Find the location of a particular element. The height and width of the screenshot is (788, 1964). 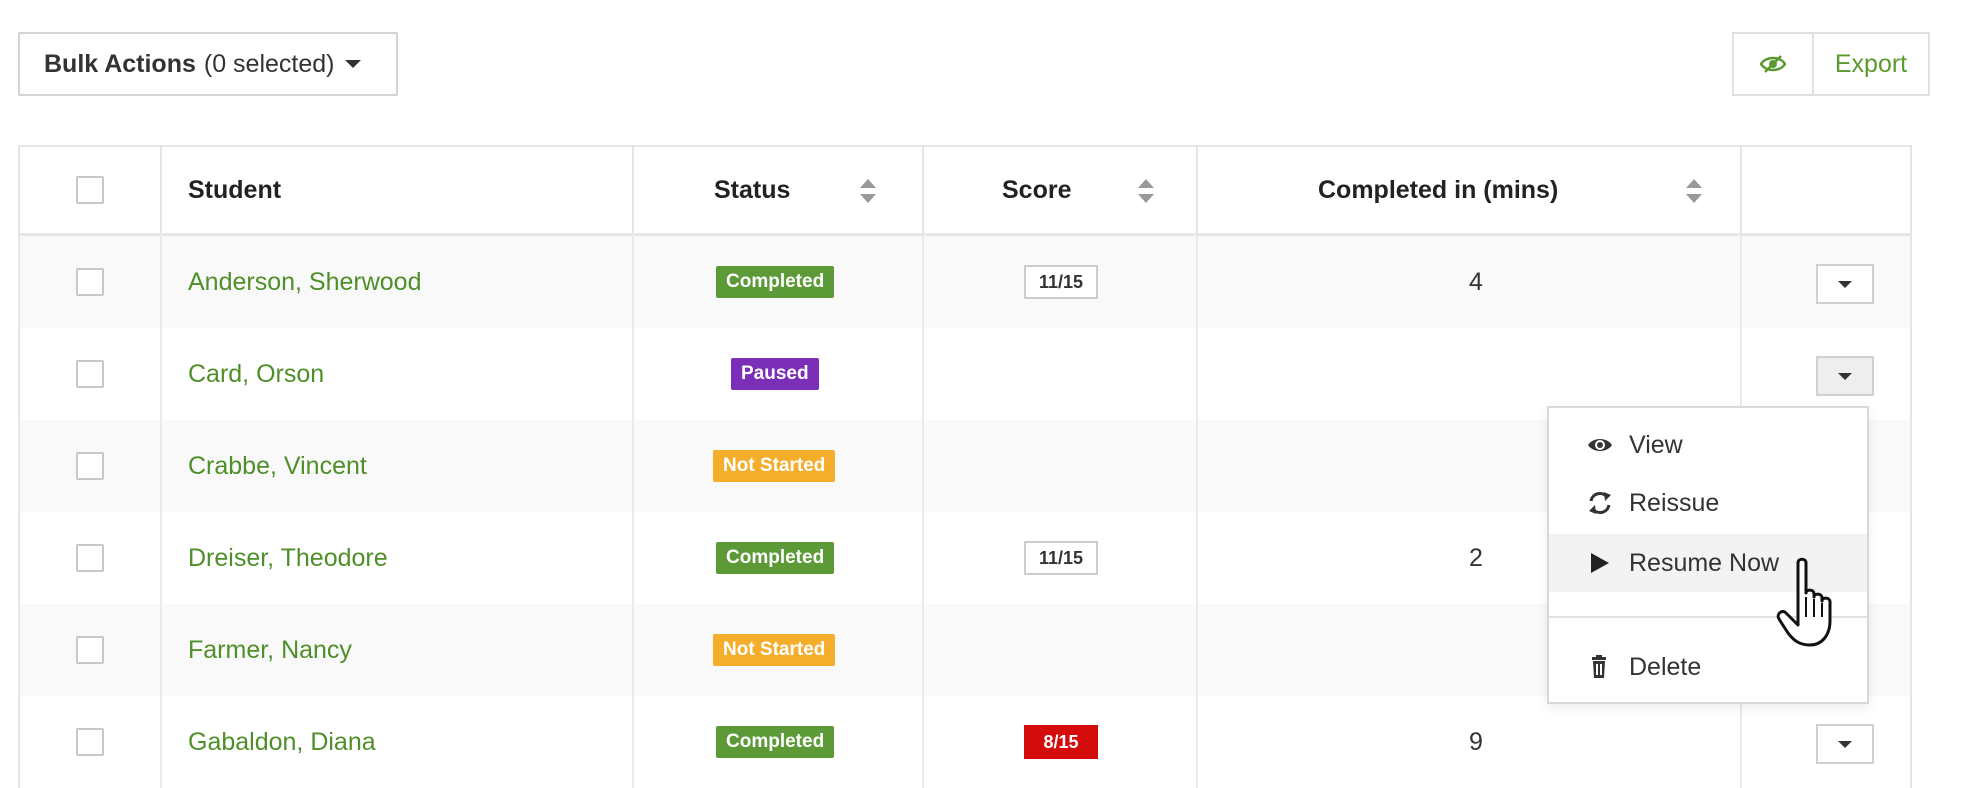

menu-item-label: View is located at coordinates (1656, 444).